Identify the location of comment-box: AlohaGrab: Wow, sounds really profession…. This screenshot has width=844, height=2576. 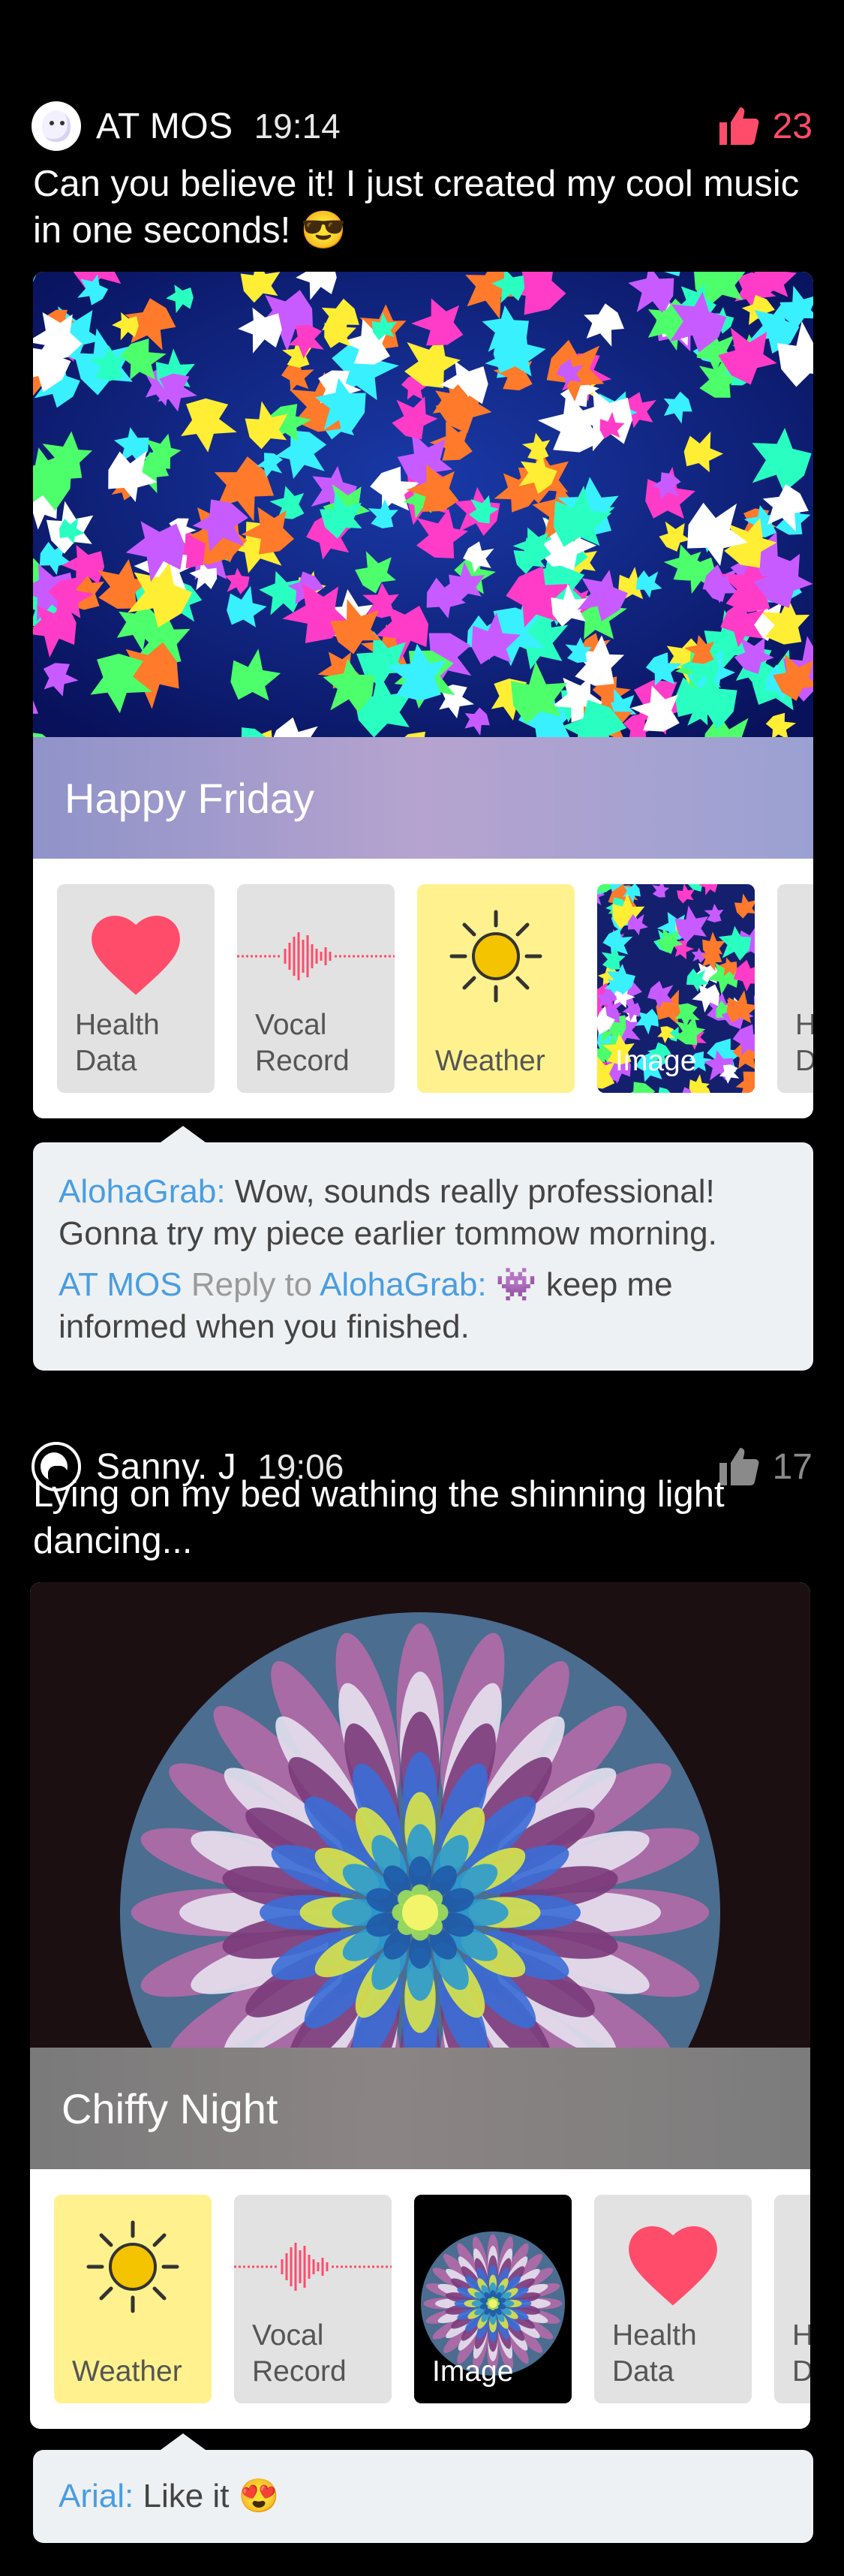
(423, 1248).